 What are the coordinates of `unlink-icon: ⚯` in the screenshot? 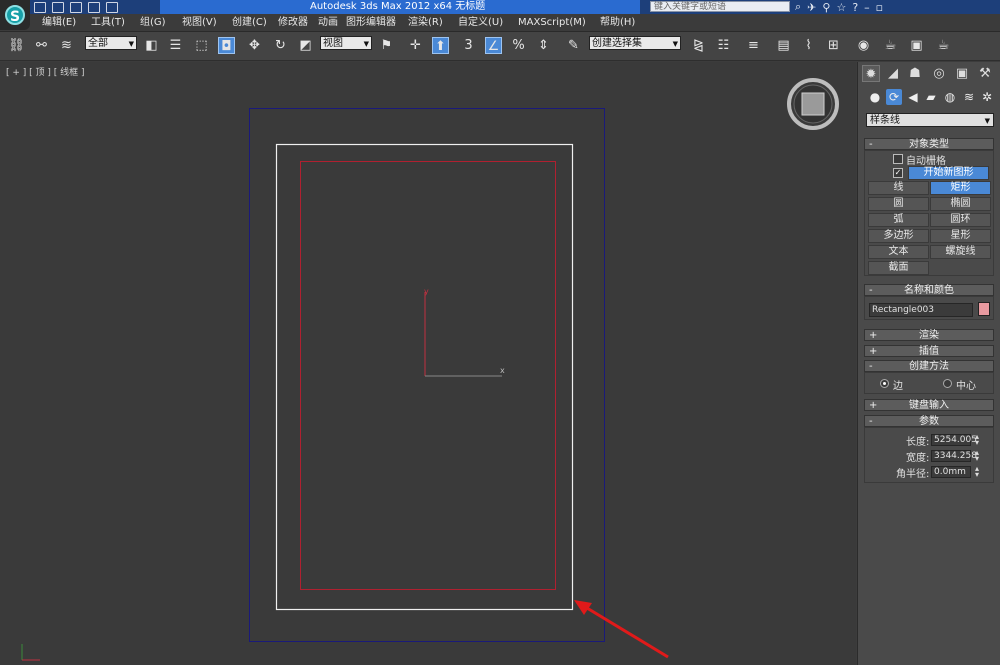 It's located at (41, 45).